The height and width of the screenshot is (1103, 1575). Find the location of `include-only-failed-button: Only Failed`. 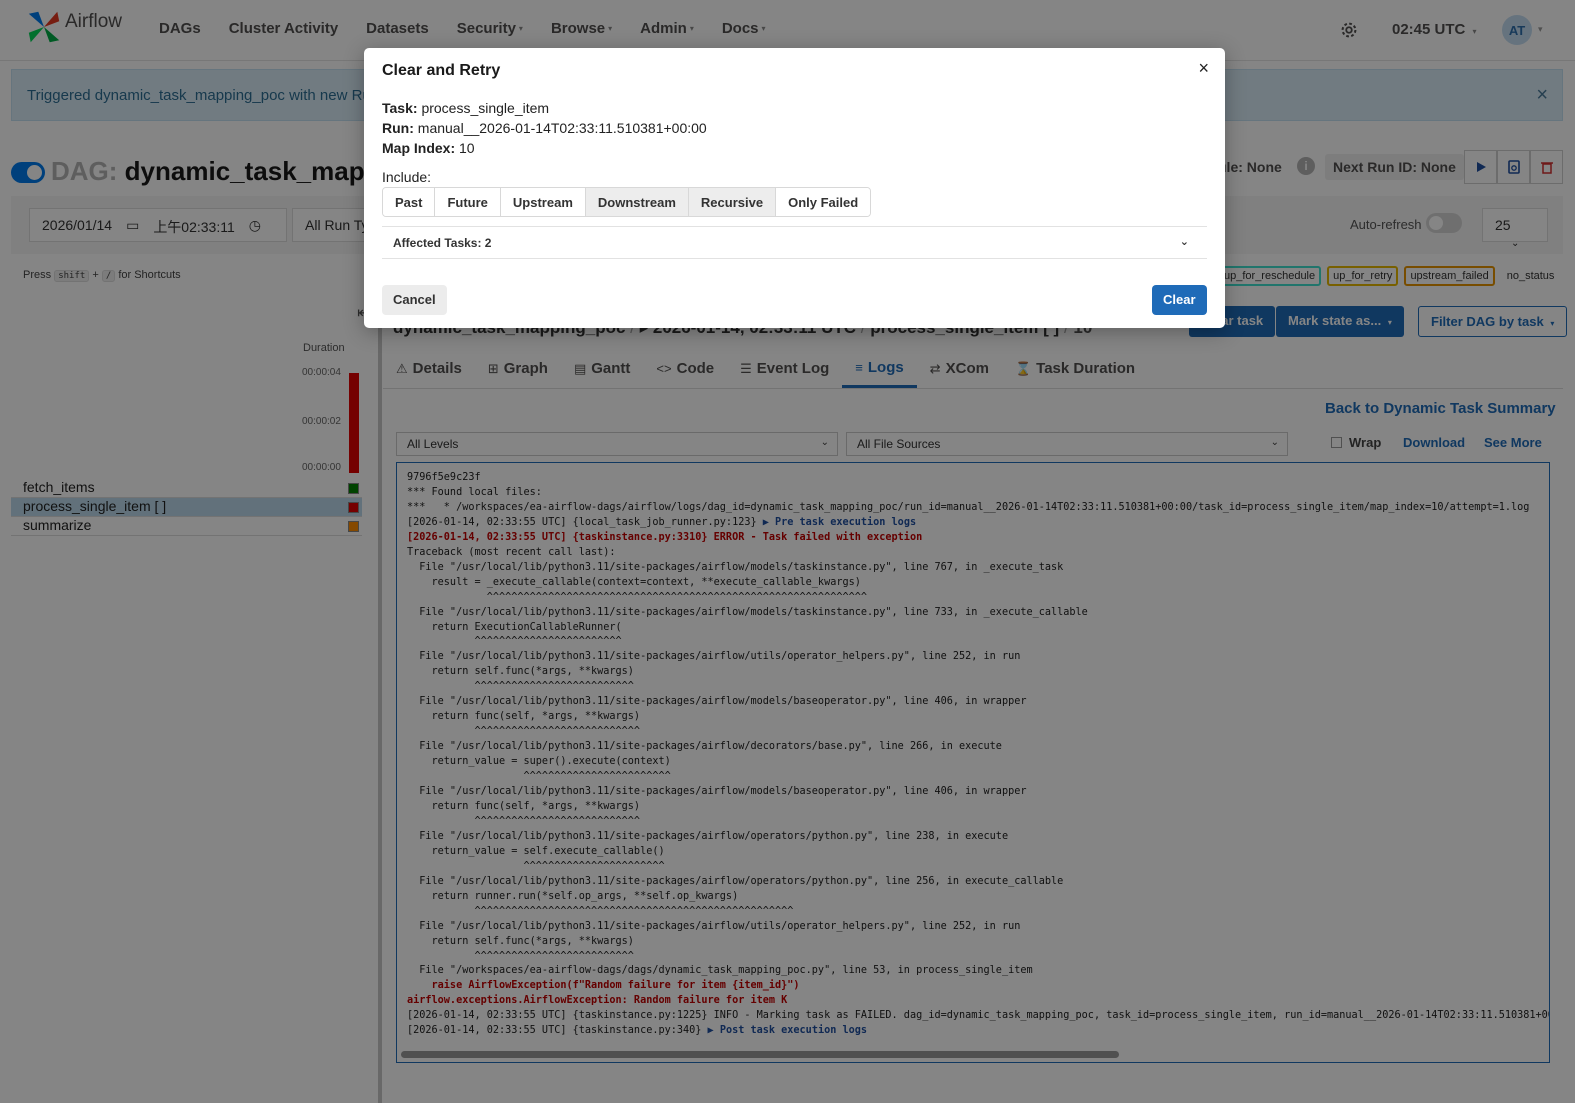

include-only-failed-button: Only Failed is located at coordinates (823, 202).